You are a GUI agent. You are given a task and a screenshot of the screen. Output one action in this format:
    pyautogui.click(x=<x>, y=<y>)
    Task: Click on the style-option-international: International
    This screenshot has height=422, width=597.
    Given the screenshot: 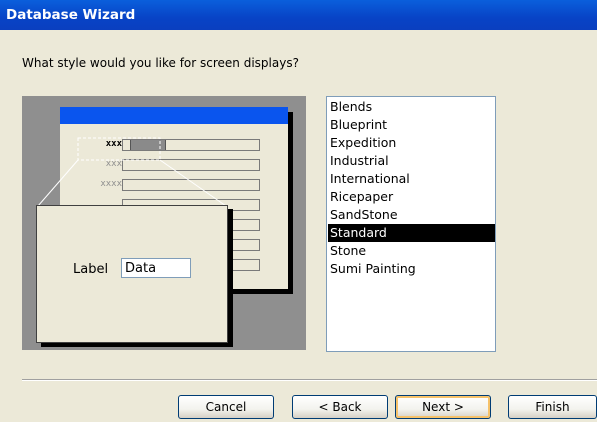 What is the action you would take?
    pyautogui.click(x=411, y=179)
    